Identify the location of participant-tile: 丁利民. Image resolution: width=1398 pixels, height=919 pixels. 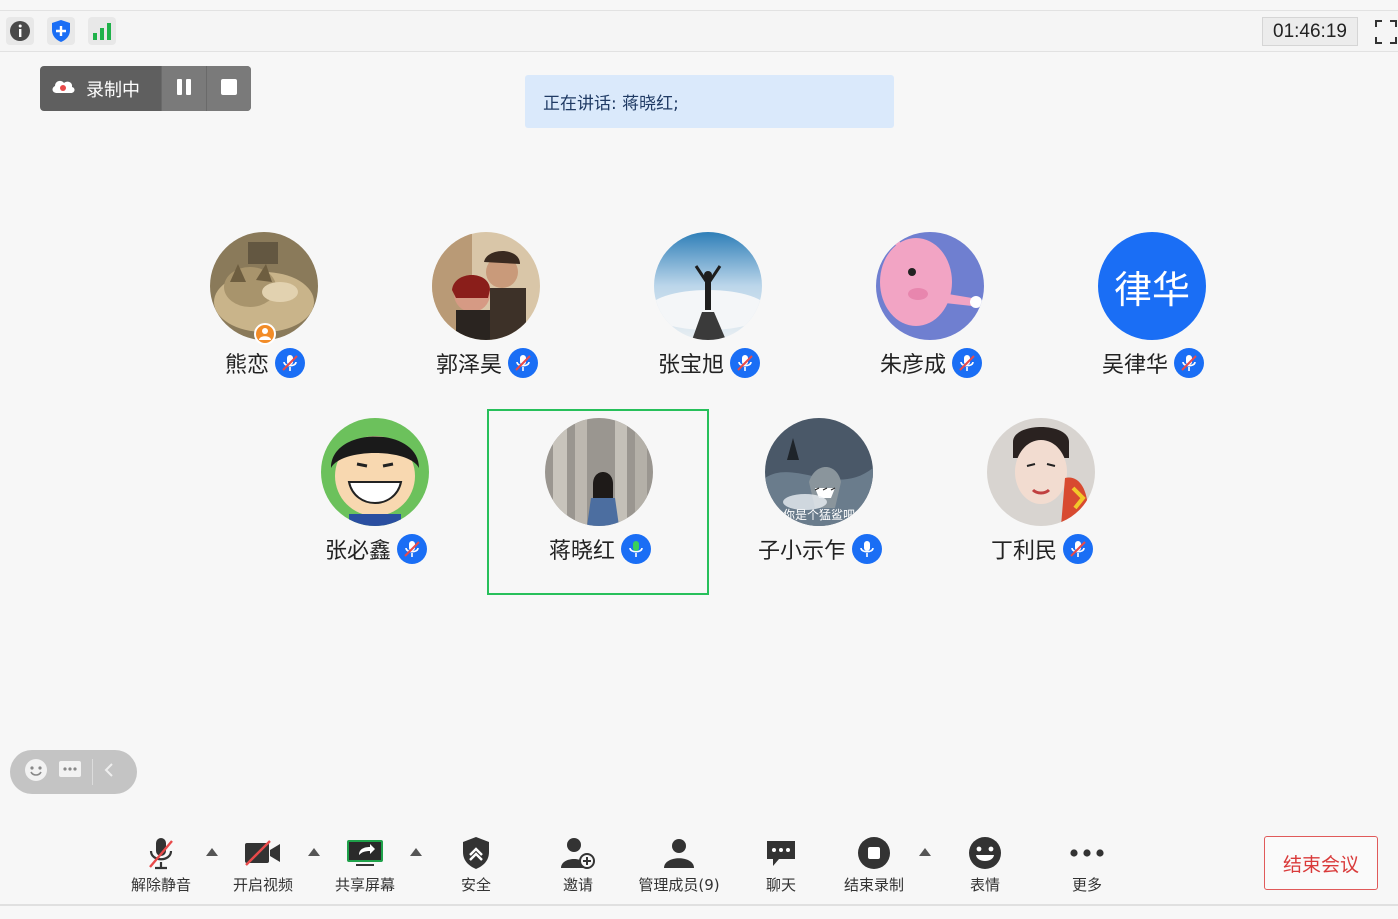
(1042, 504).